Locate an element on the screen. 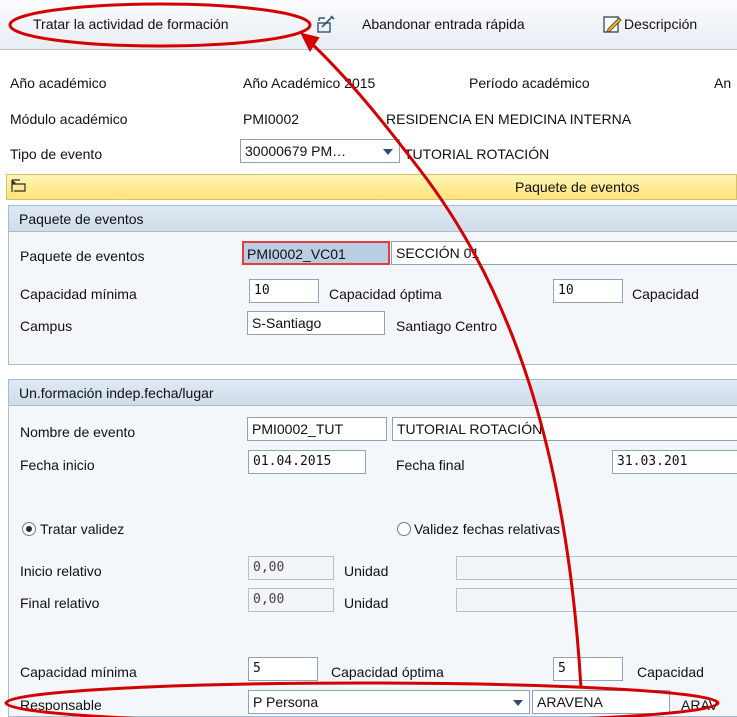 The width and height of the screenshot is (737, 717). description-button: Descripción is located at coordinates (660, 24).